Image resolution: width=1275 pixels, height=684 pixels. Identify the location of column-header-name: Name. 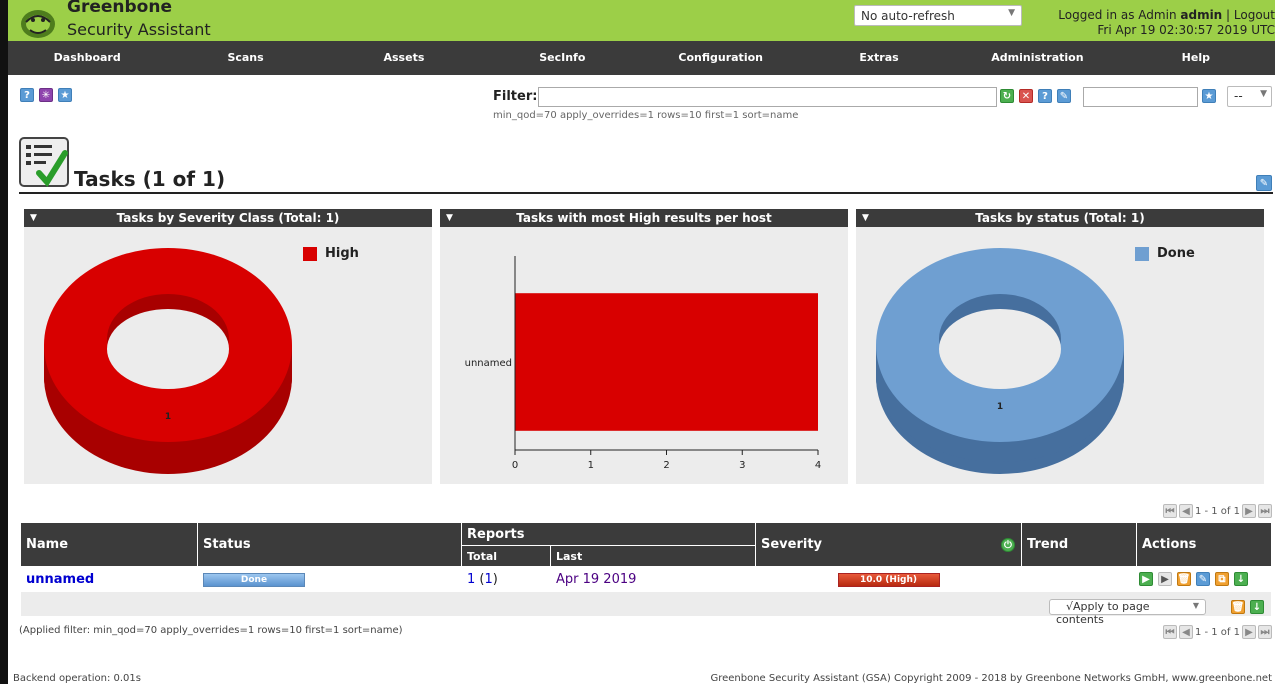
(109, 544).